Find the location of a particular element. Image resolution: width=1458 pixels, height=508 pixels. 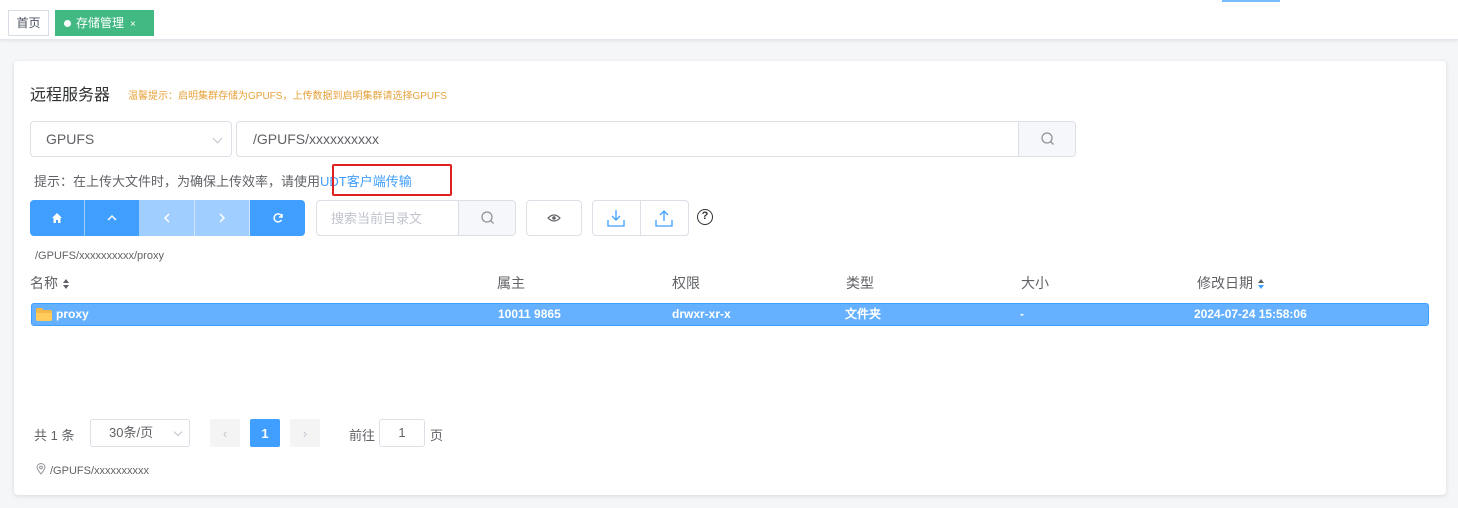

tab-label: 存储管理 is located at coordinates (100, 23).